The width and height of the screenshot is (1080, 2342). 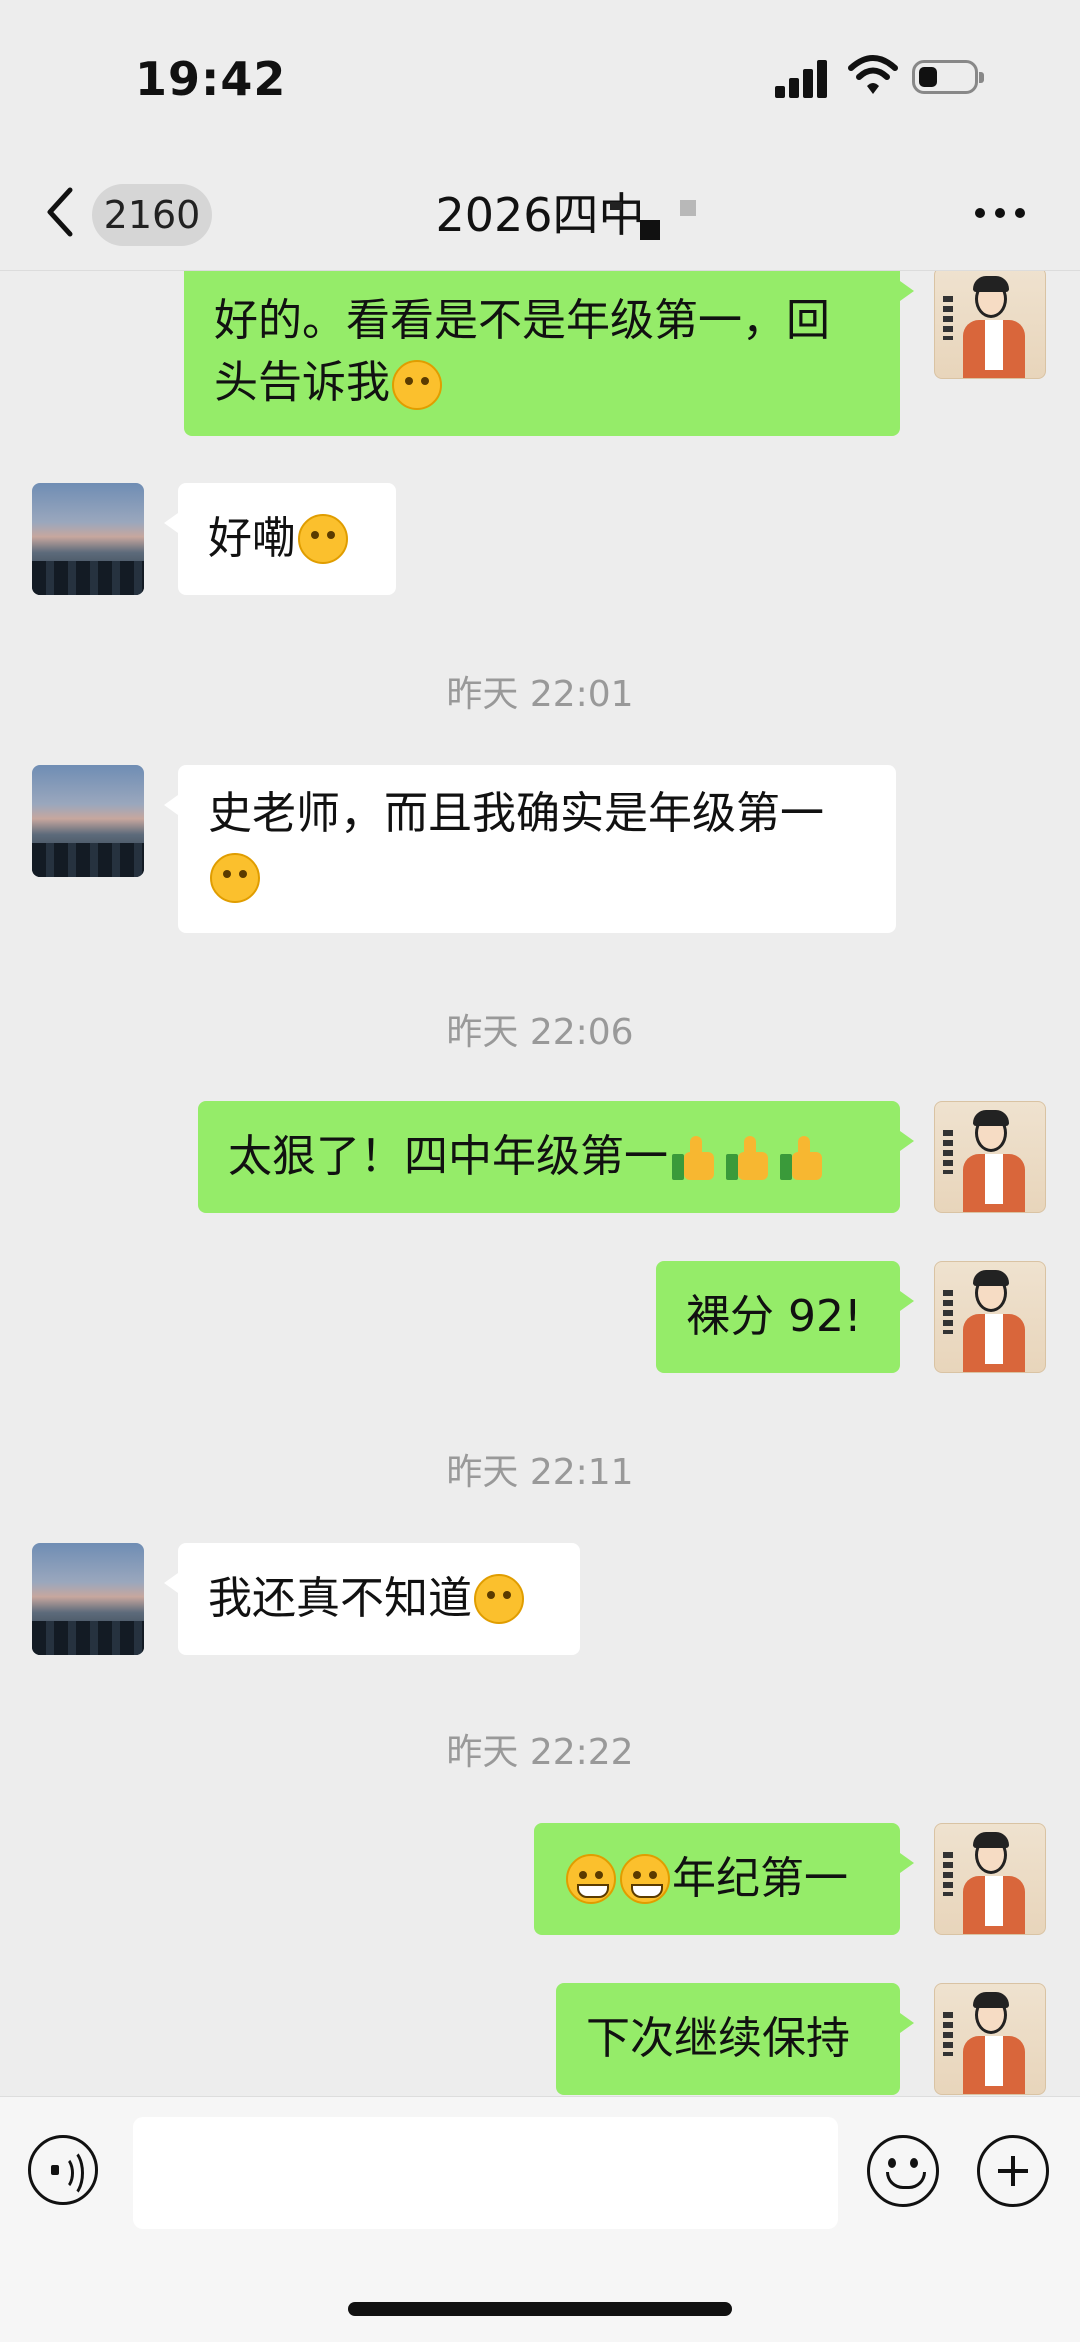 I want to click on message-text: 我还真不知道, so click(x=340, y=1598).